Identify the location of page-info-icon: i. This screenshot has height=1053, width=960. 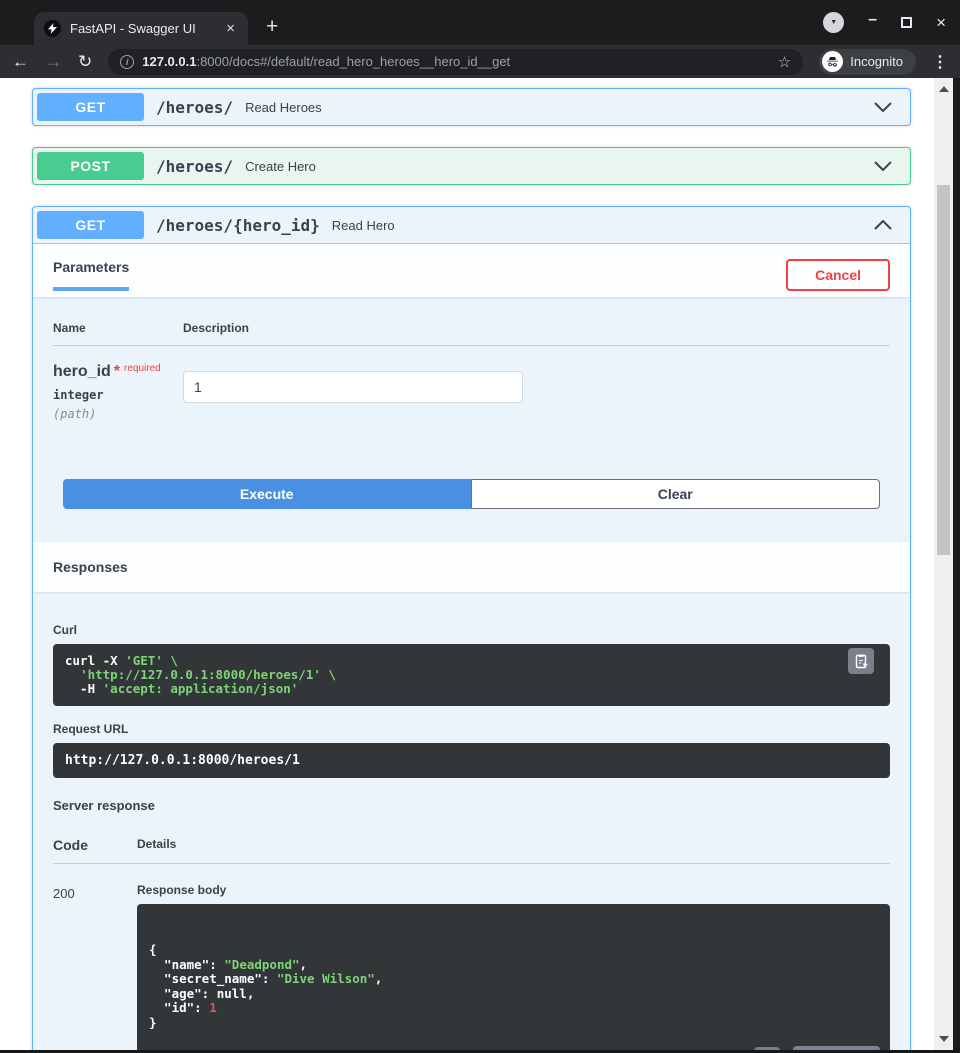
(127, 61).